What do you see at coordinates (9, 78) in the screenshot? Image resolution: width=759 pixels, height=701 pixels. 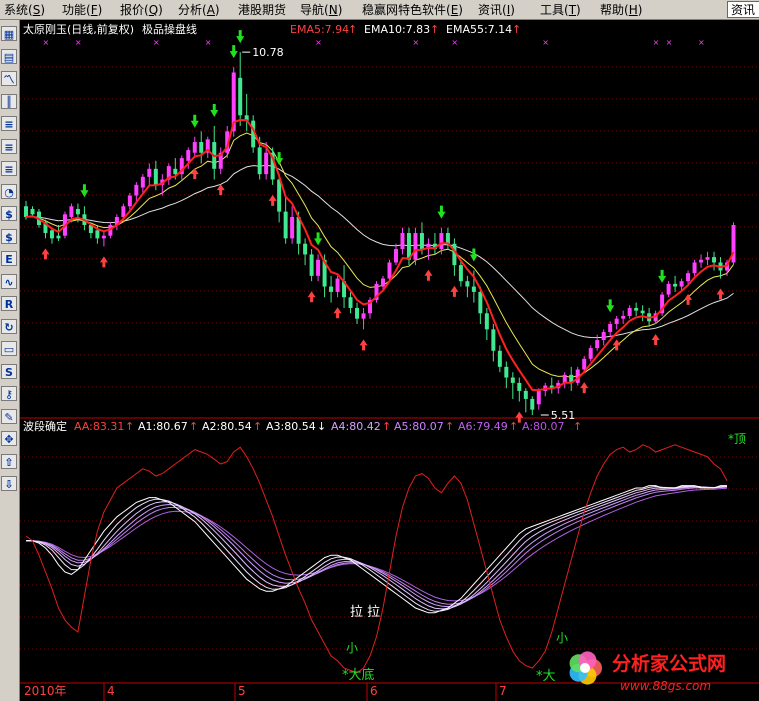 I see `line-chart-icon: 〽` at bounding box center [9, 78].